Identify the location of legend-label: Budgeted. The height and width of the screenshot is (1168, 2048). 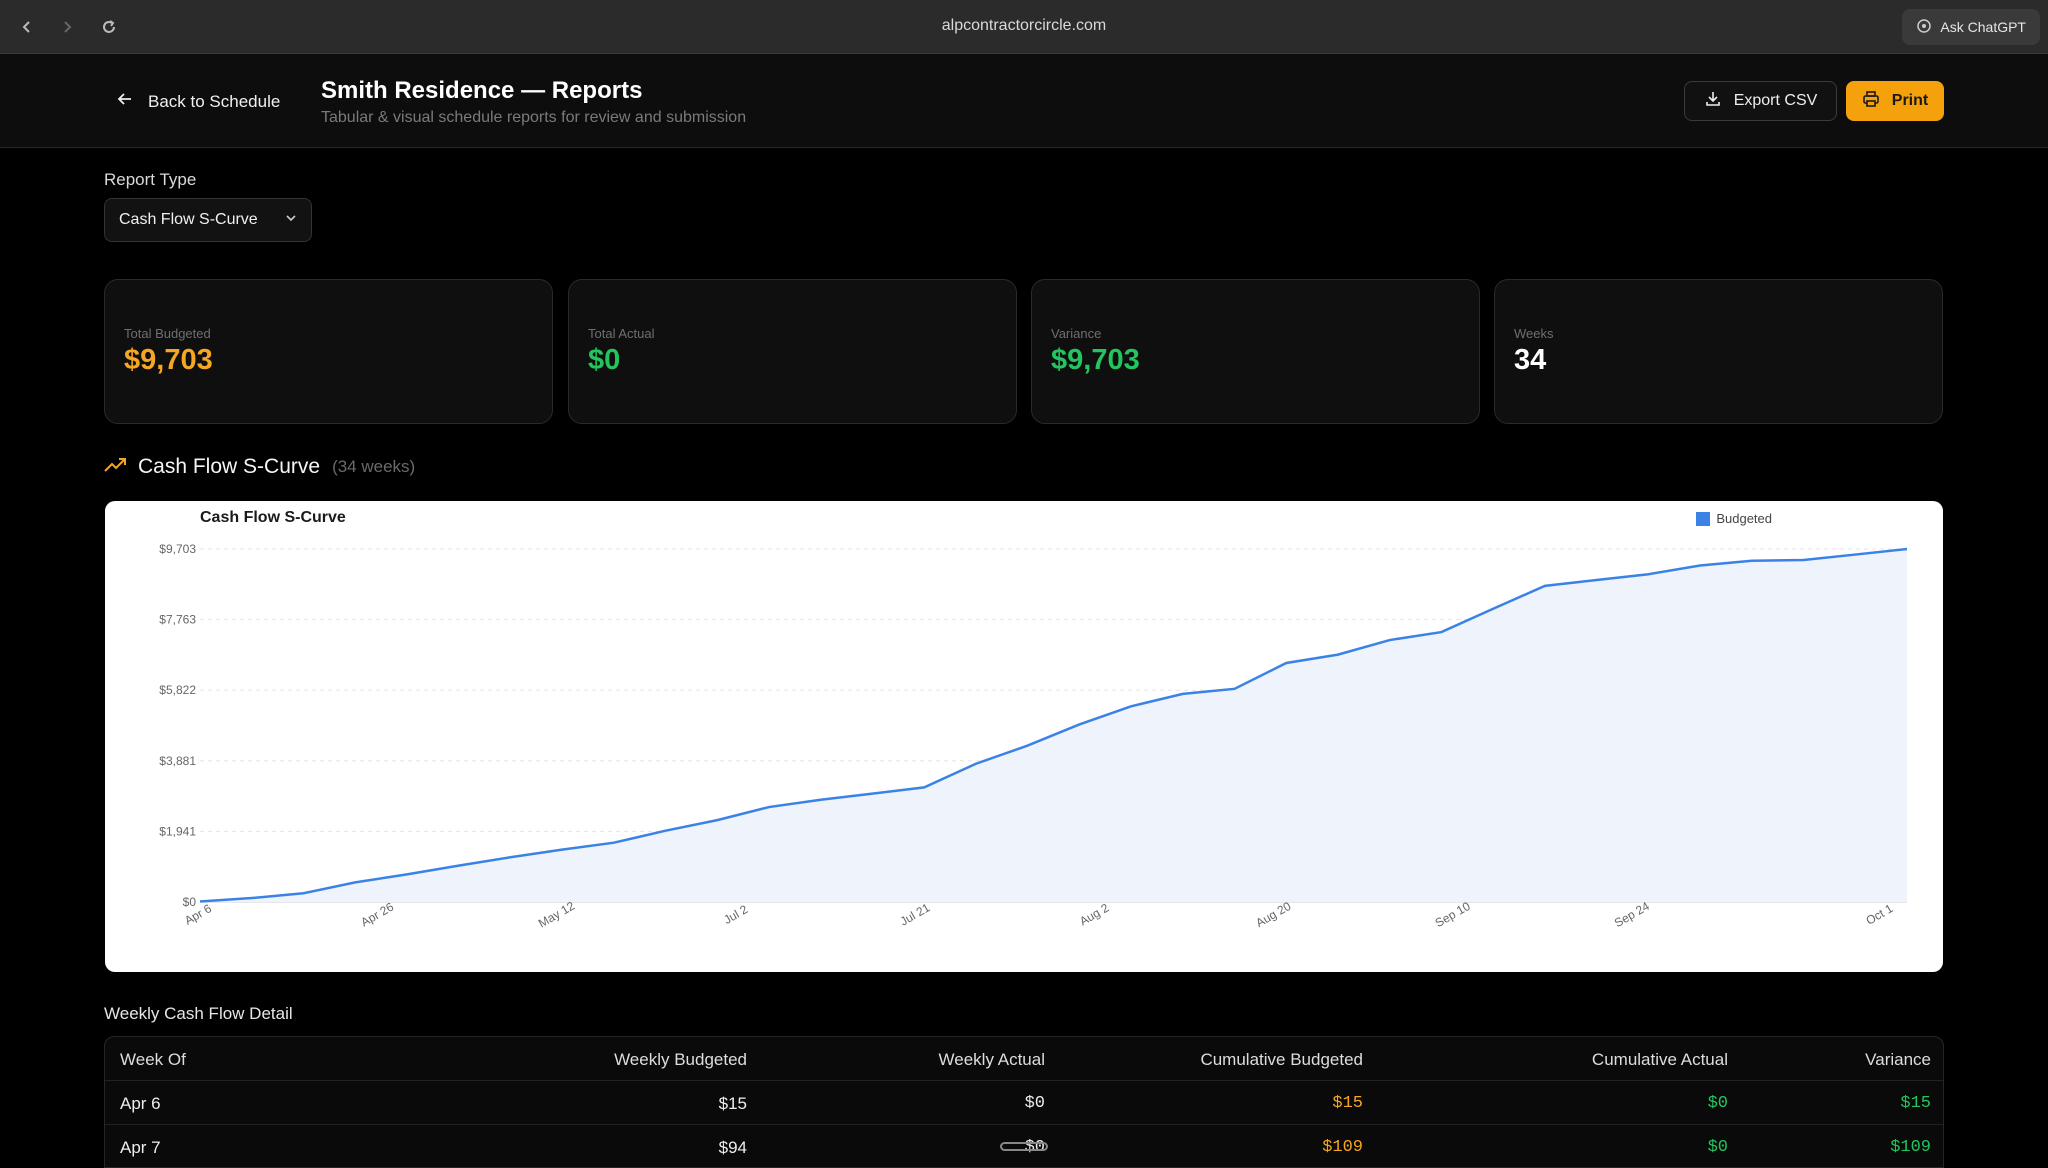
(1744, 518).